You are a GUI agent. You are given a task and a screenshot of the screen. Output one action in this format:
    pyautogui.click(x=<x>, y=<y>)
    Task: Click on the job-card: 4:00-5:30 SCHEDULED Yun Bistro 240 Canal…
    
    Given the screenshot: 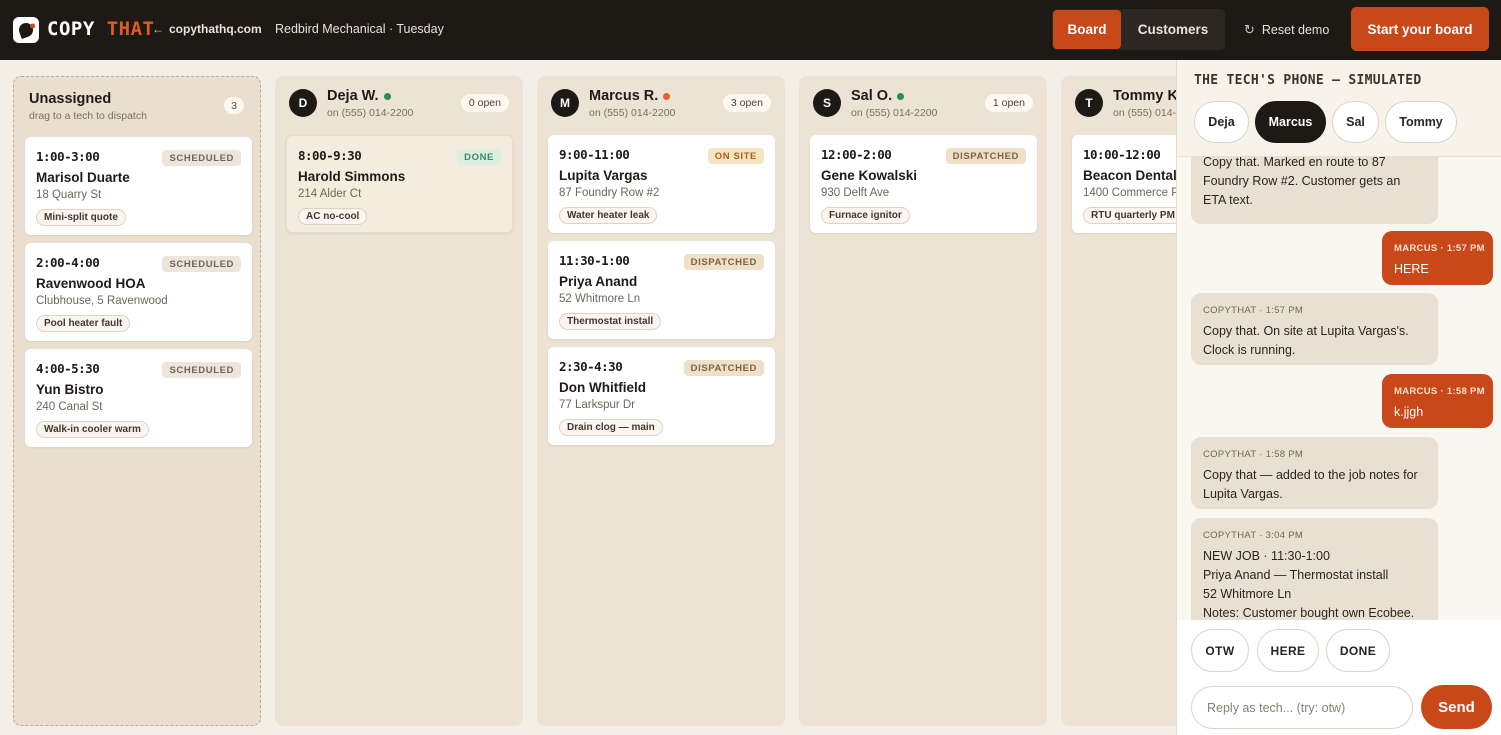 What is the action you would take?
    pyautogui.click(x=138, y=398)
    